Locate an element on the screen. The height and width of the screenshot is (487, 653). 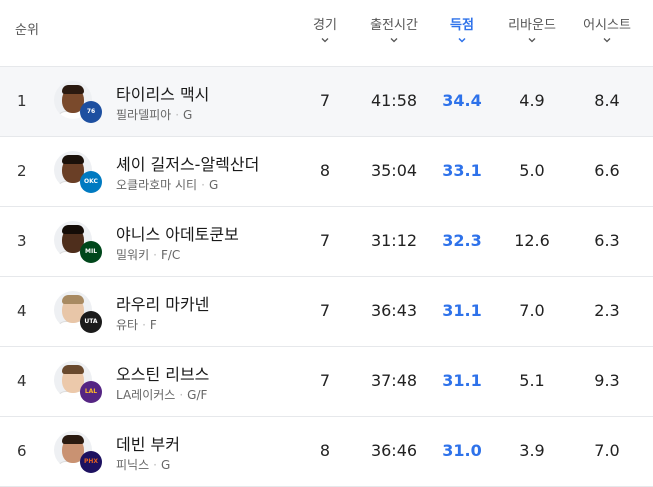
sort-games-button: 경기 is located at coordinates (325, 29).